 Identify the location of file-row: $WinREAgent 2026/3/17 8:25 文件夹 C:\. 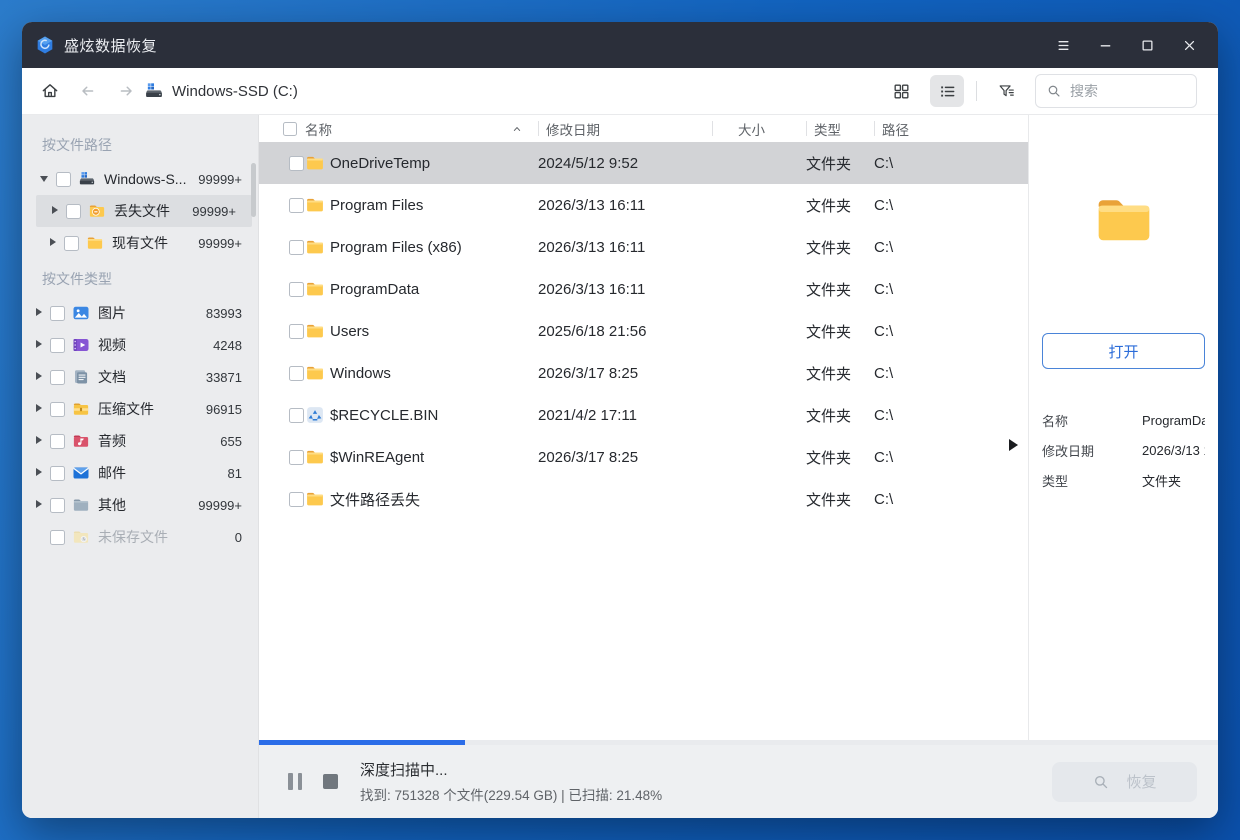
(643, 457).